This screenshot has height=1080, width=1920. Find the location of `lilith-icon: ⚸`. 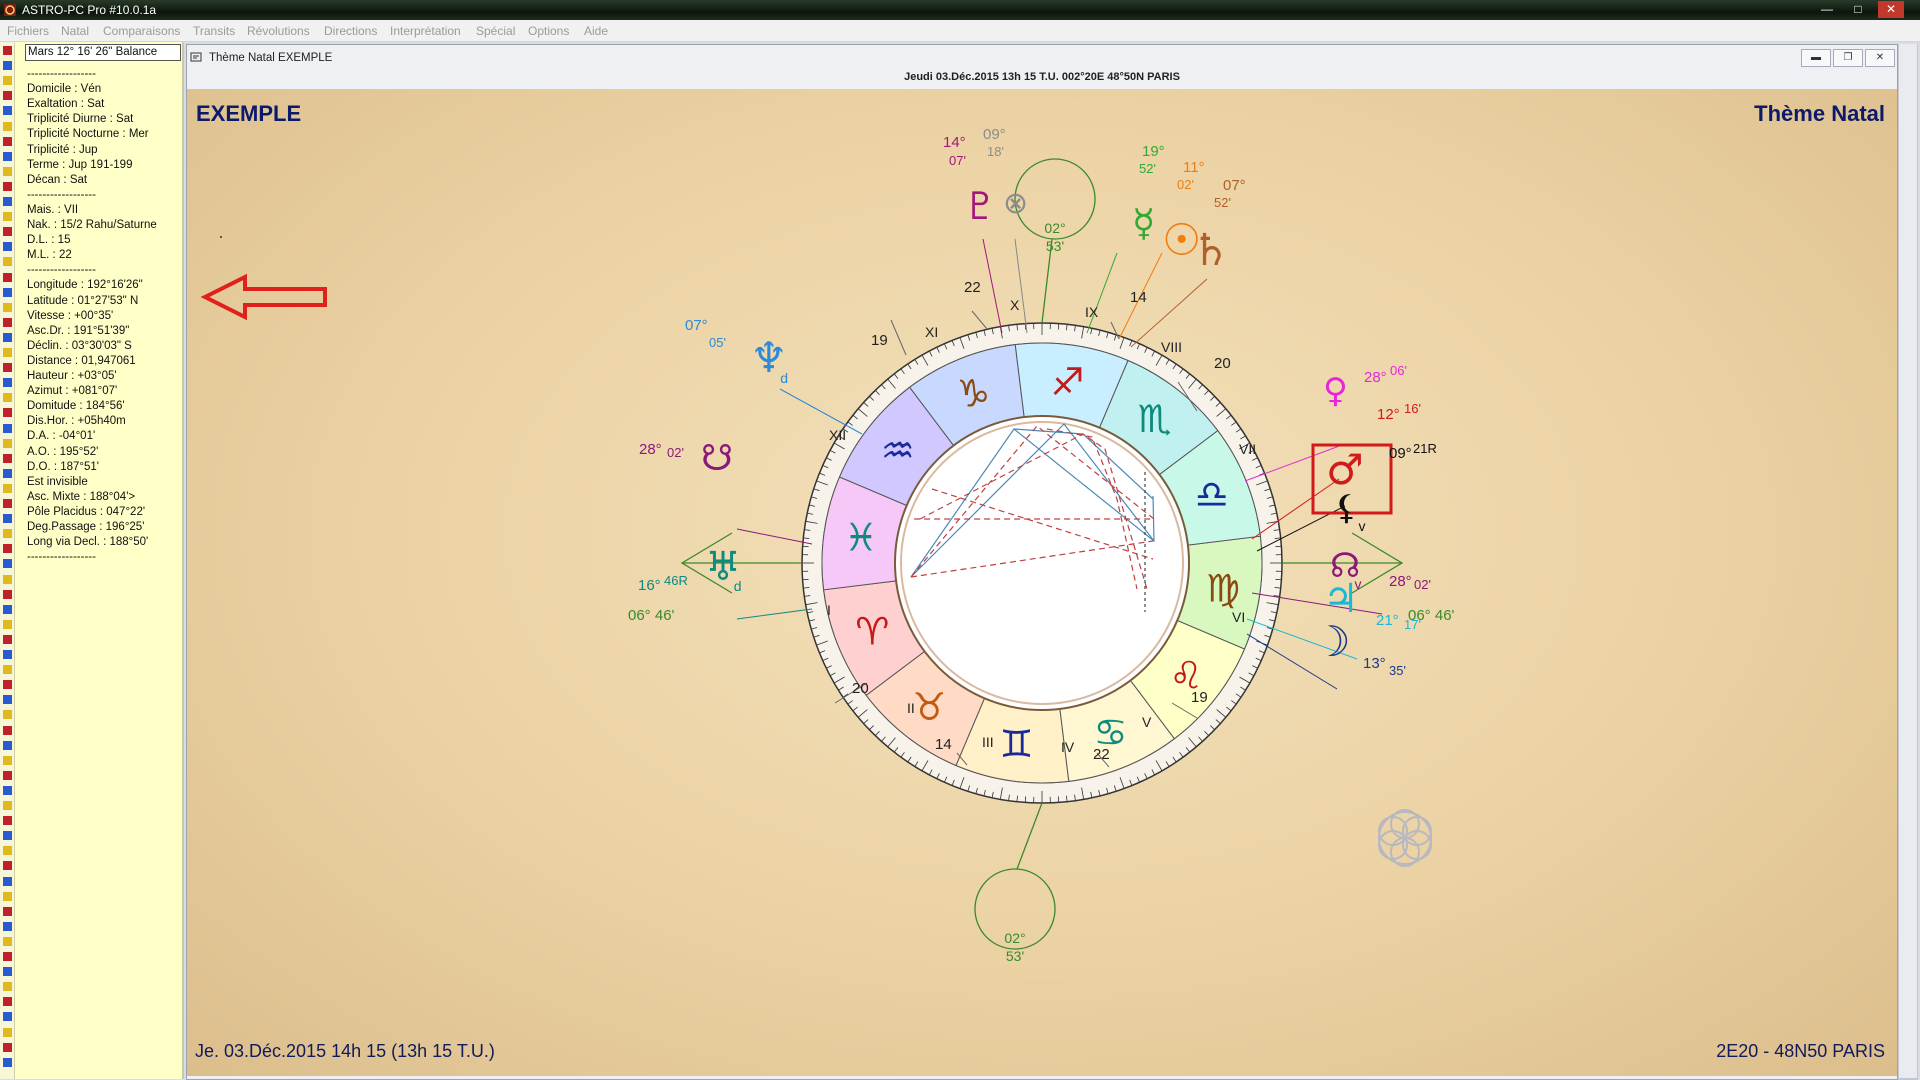

lilith-icon: ⚸ is located at coordinates (1346, 508).